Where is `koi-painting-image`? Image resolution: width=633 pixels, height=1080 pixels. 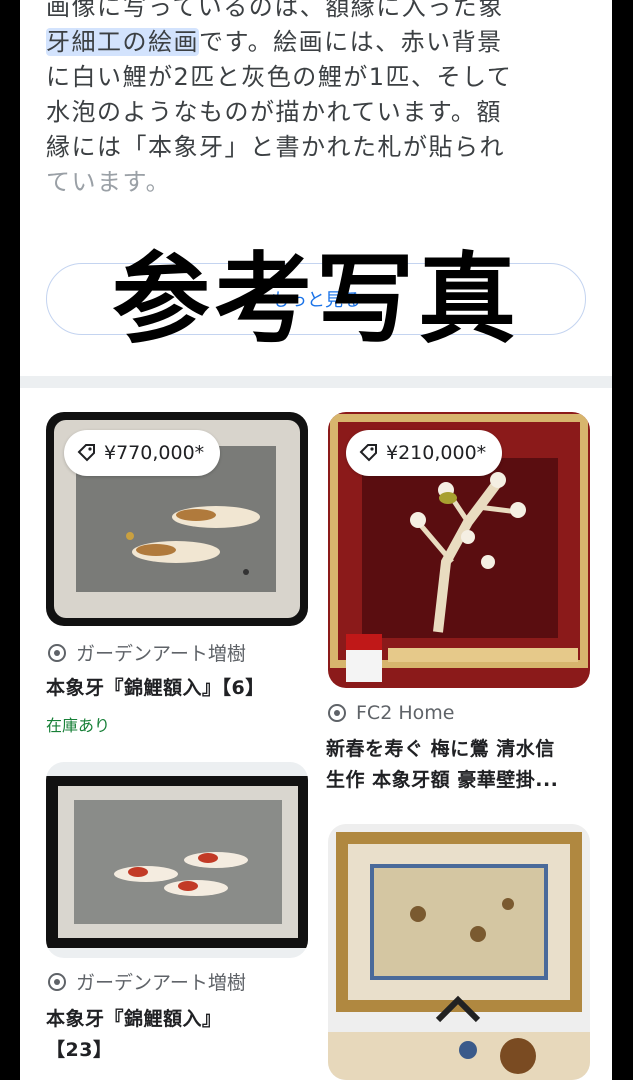
koi-painting-image is located at coordinates (177, 862).